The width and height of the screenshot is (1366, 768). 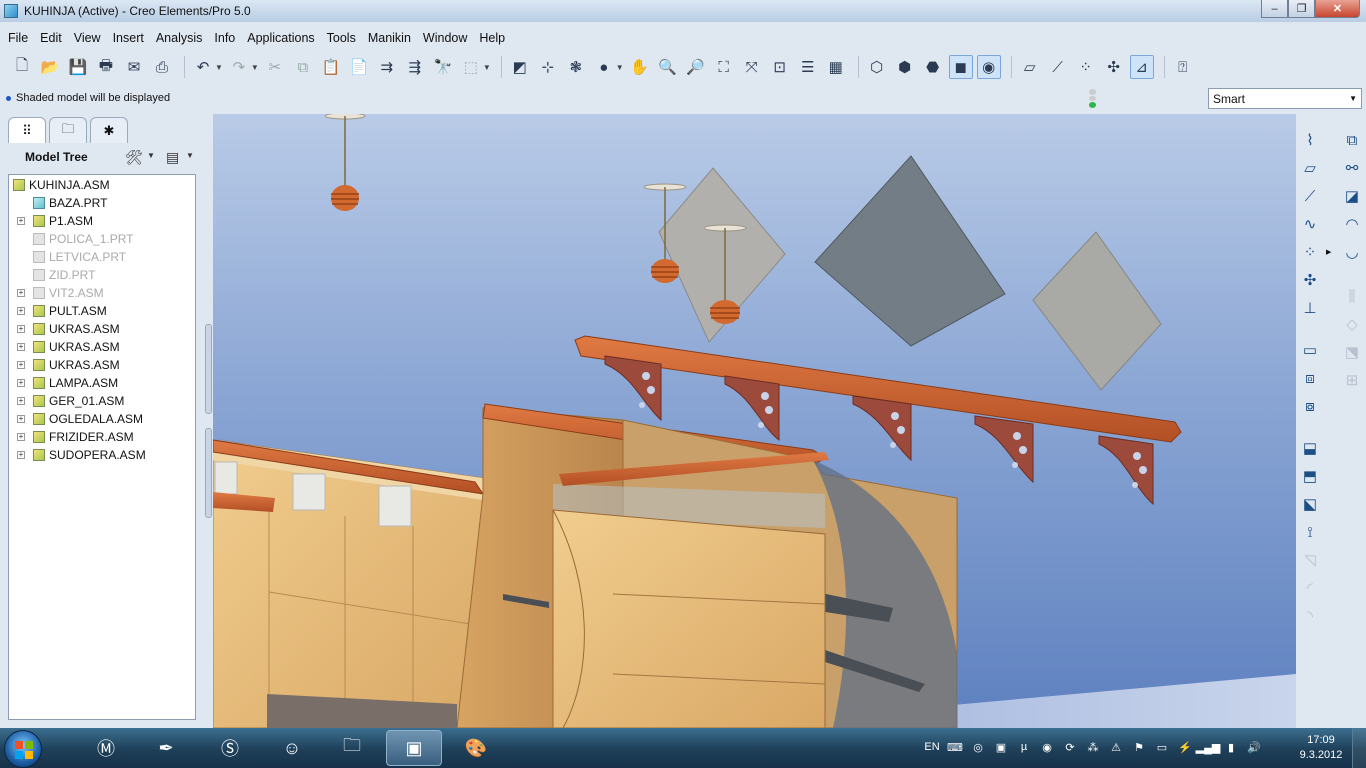 I want to click on datum-points-icon: ⁘, so click(x=1086, y=67).